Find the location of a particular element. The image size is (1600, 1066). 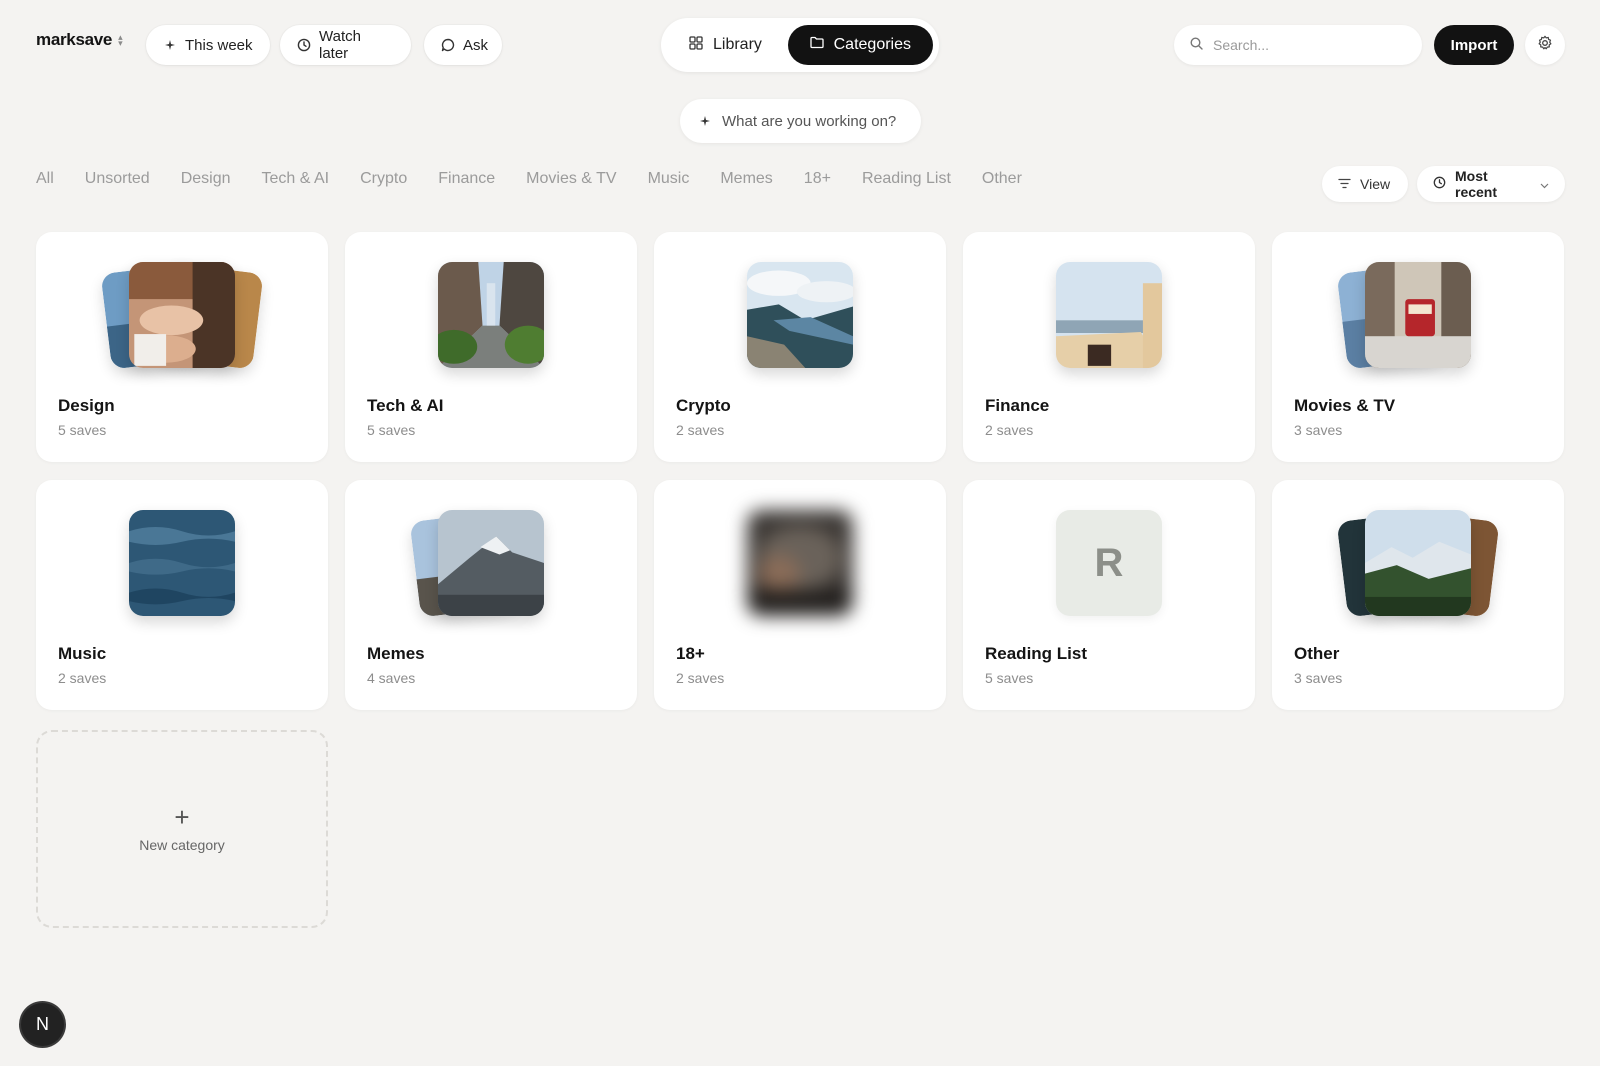

filter-movies-tv: Movies & TV is located at coordinates (571, 179).